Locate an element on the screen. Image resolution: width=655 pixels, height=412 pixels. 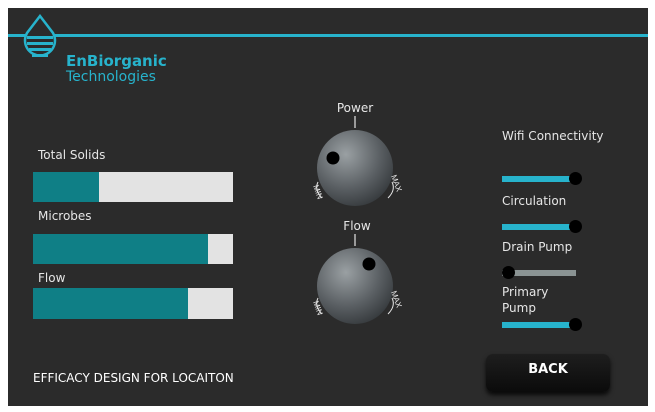
knob-label-flow: Flow is located at coordinates (357, 226).